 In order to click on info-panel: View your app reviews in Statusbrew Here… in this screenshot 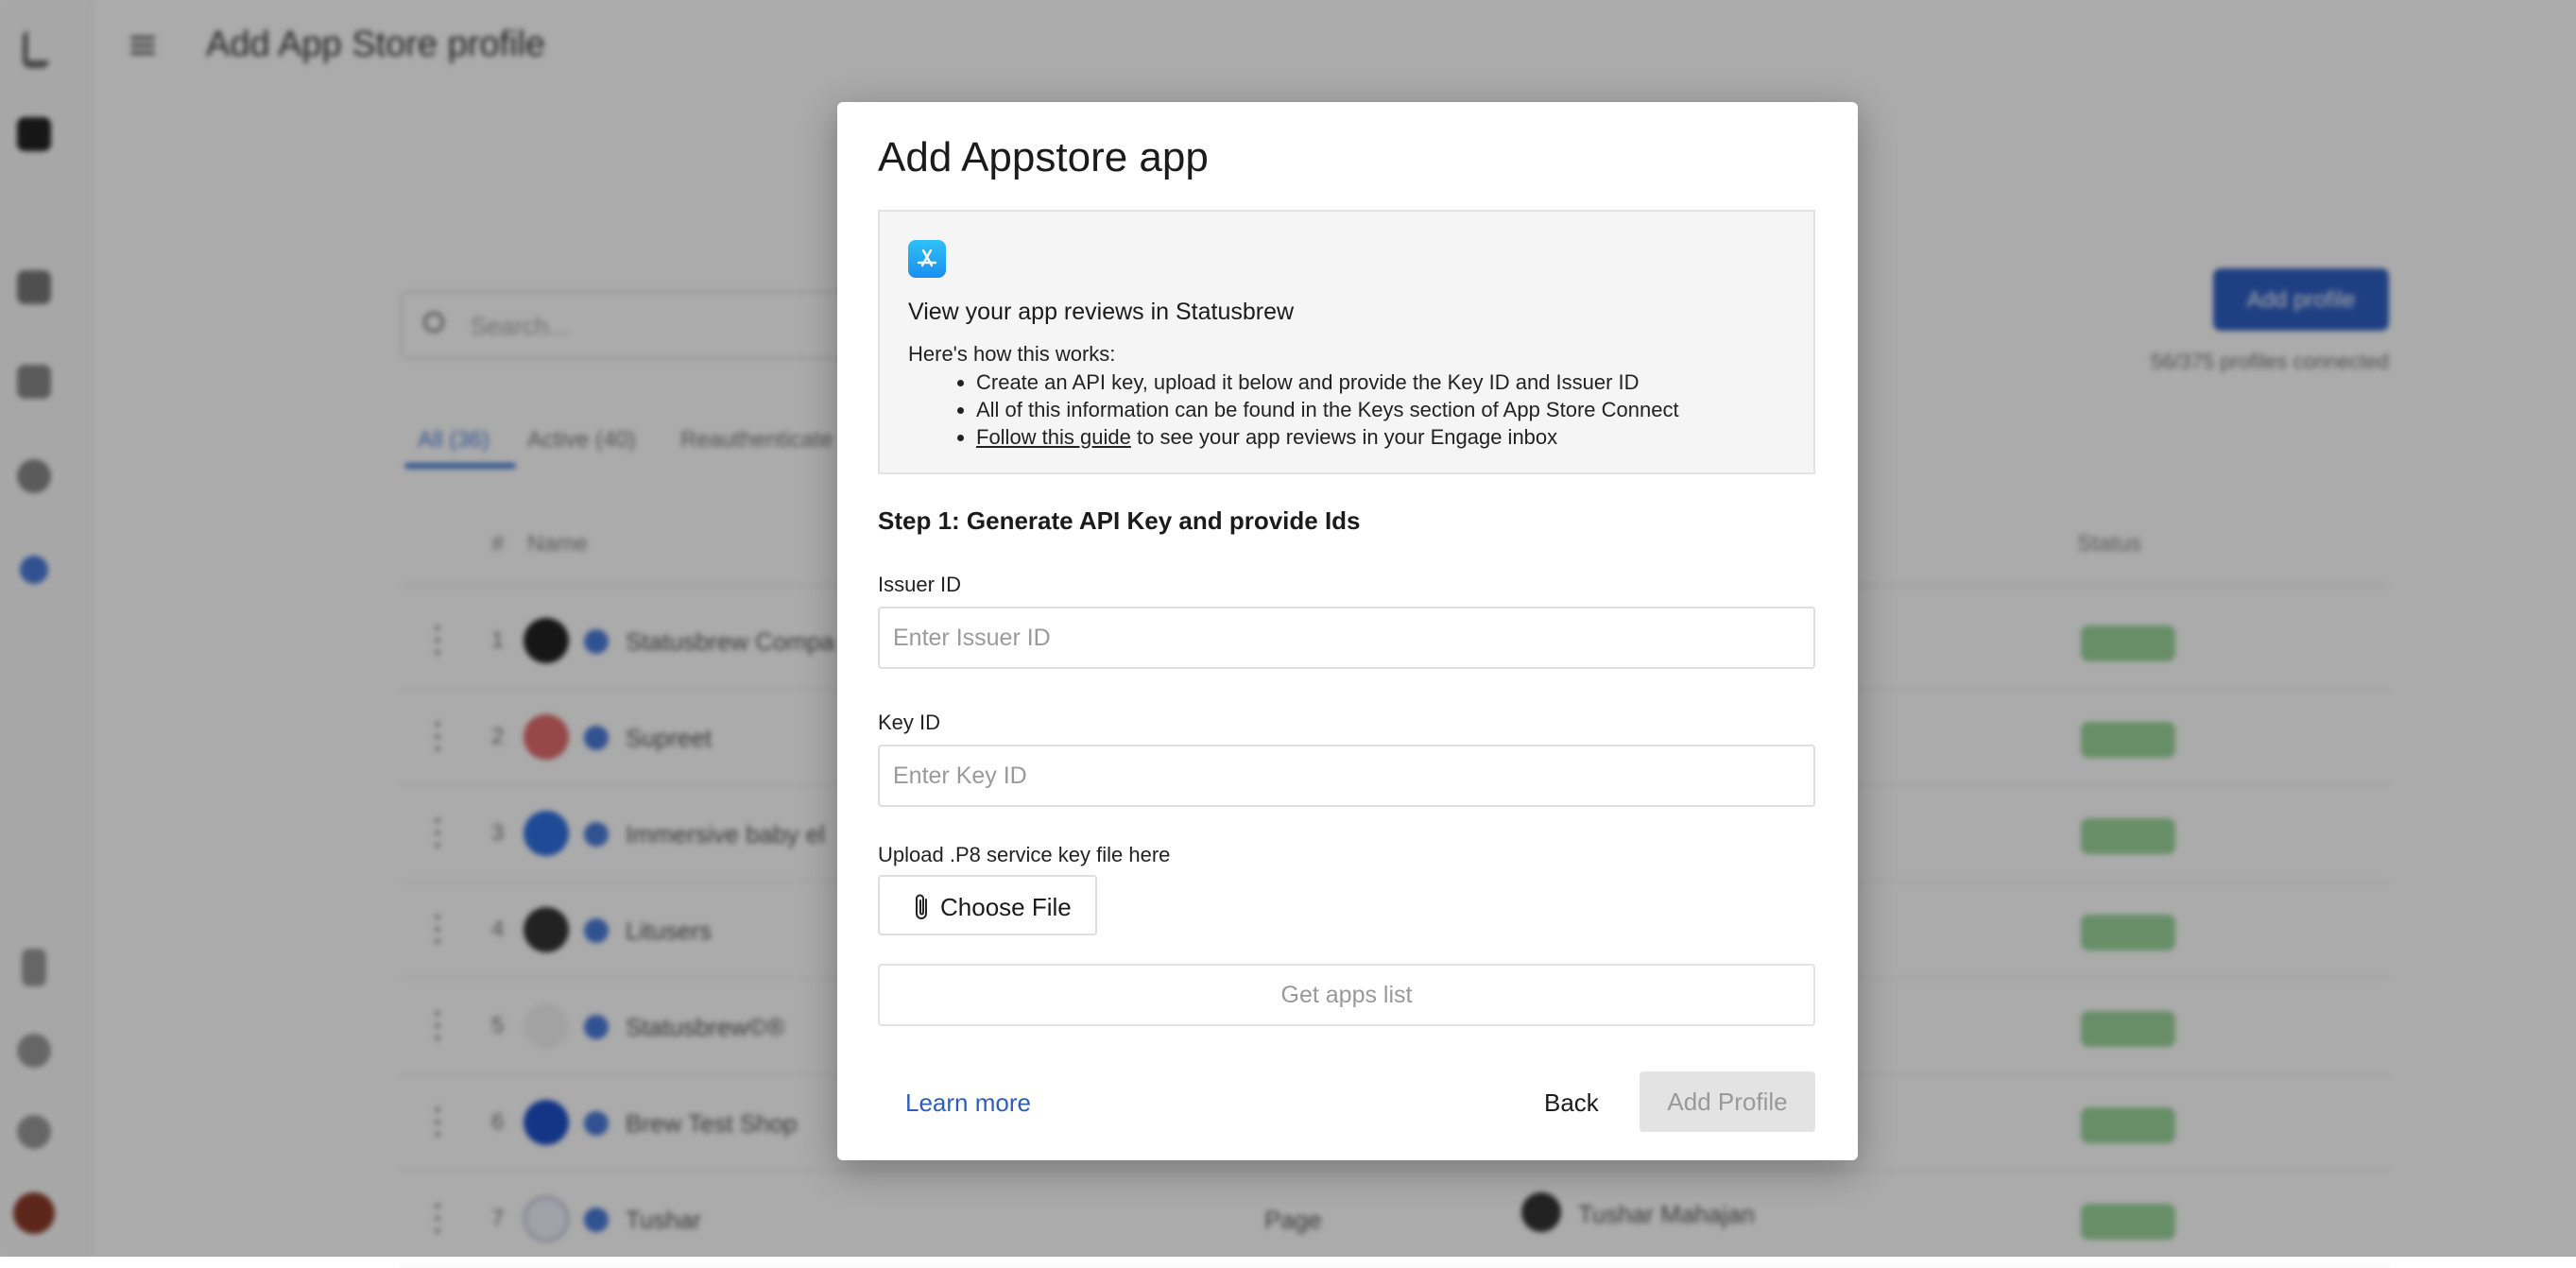, I will do `click(1346, 342)`.